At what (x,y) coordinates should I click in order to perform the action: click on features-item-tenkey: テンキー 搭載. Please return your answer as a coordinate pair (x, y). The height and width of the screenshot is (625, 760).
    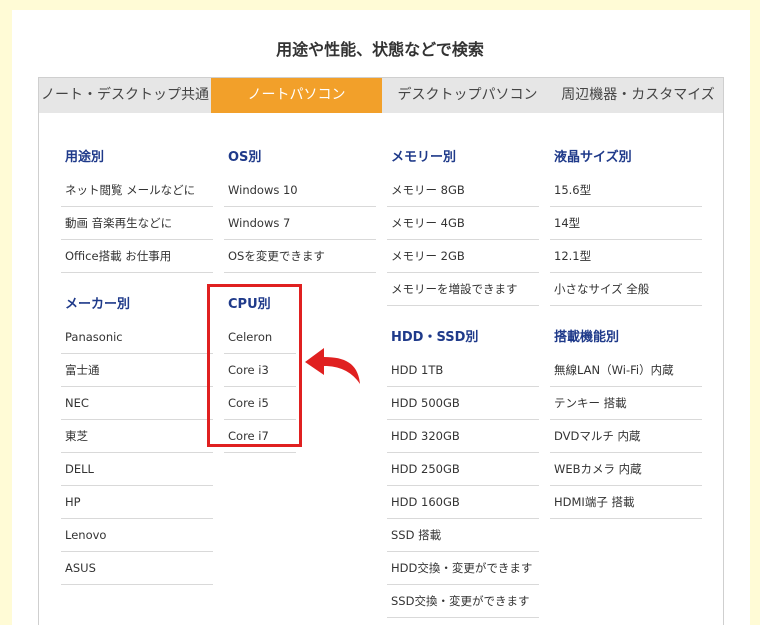
    Looking at the image, I should click on (626, 403).